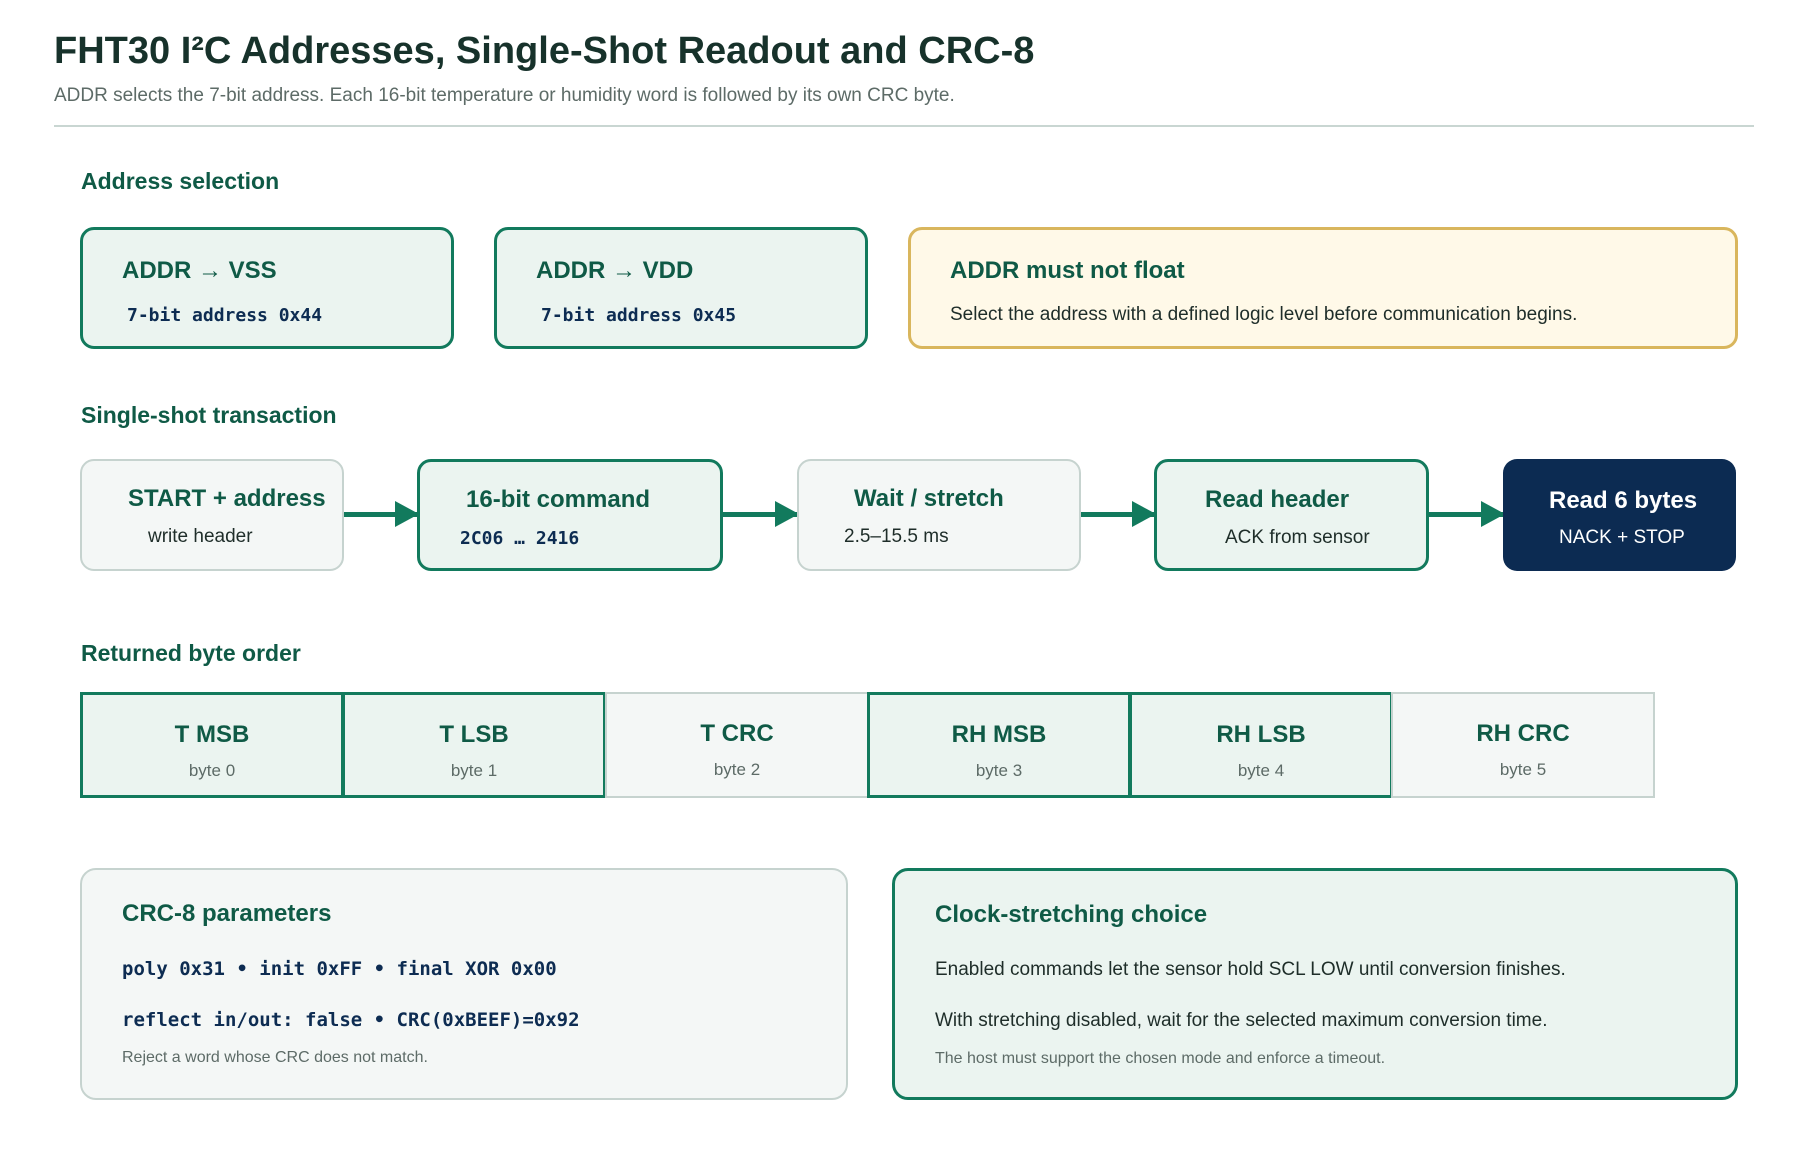 This screenshot has width=1800, height=1160. I want to click on crc-panel-note: Reject a word whose CRC does not match., so click(275, 1057).